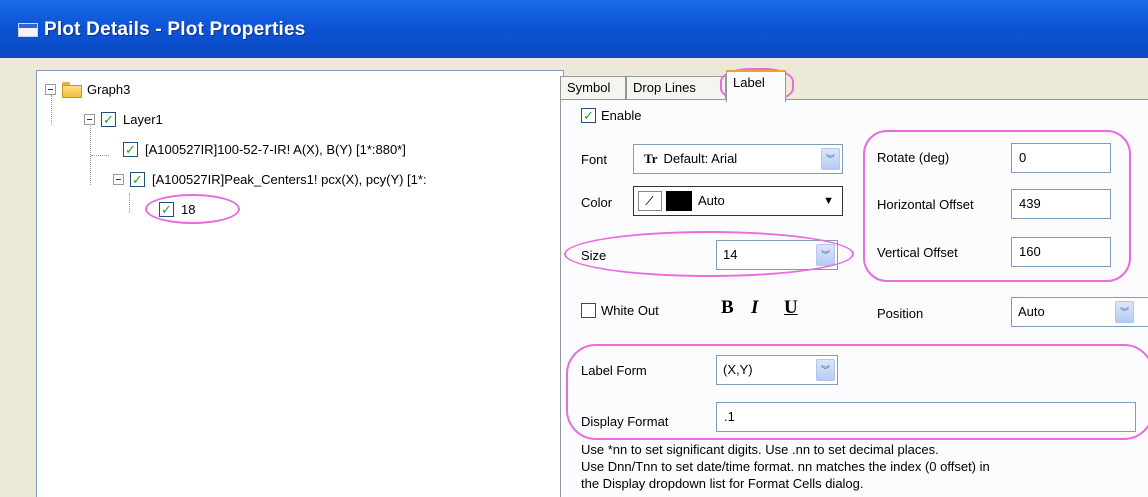  I want to click on whiteout-label: White Out, so click(630, 310).